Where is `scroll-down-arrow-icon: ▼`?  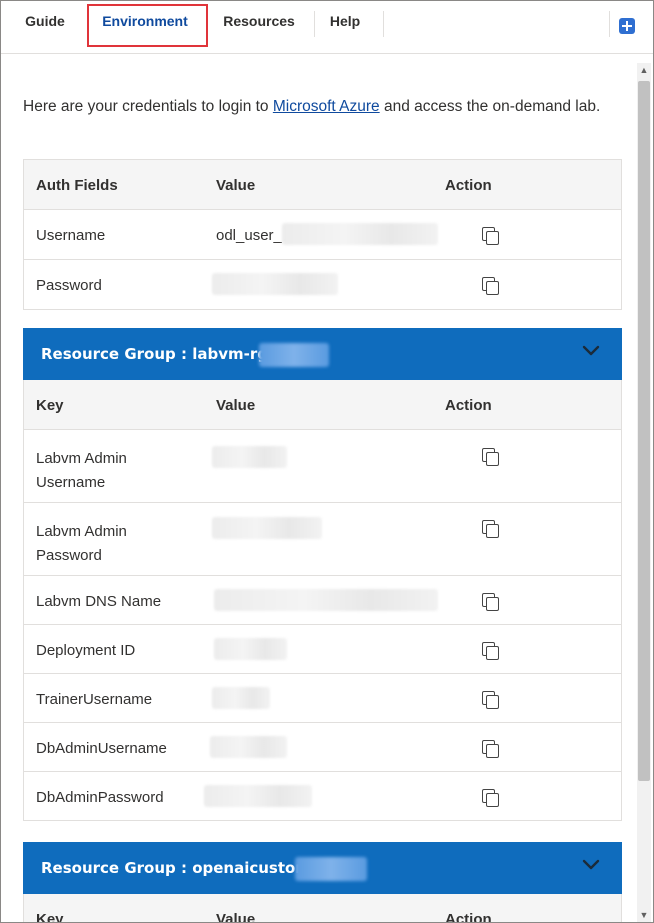
scroll-down-arrow-icon: ▼ is located at coordinates (644, 915).